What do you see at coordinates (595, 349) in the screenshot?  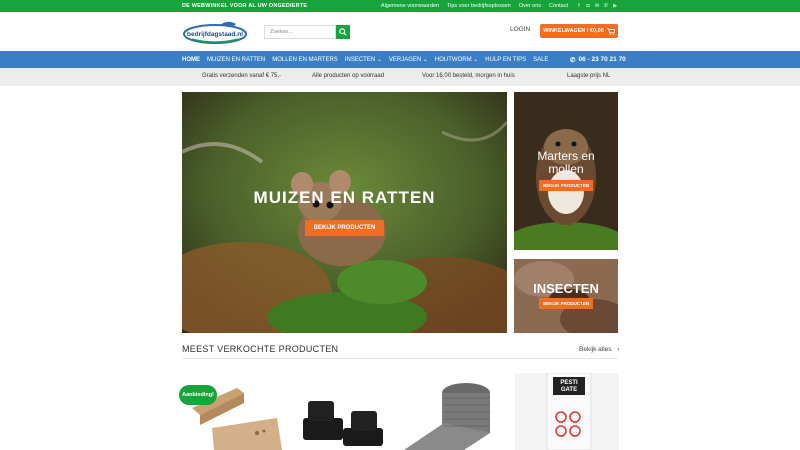 I see `see-all-label: Bekijk alles` at bounding box center [595, 349].